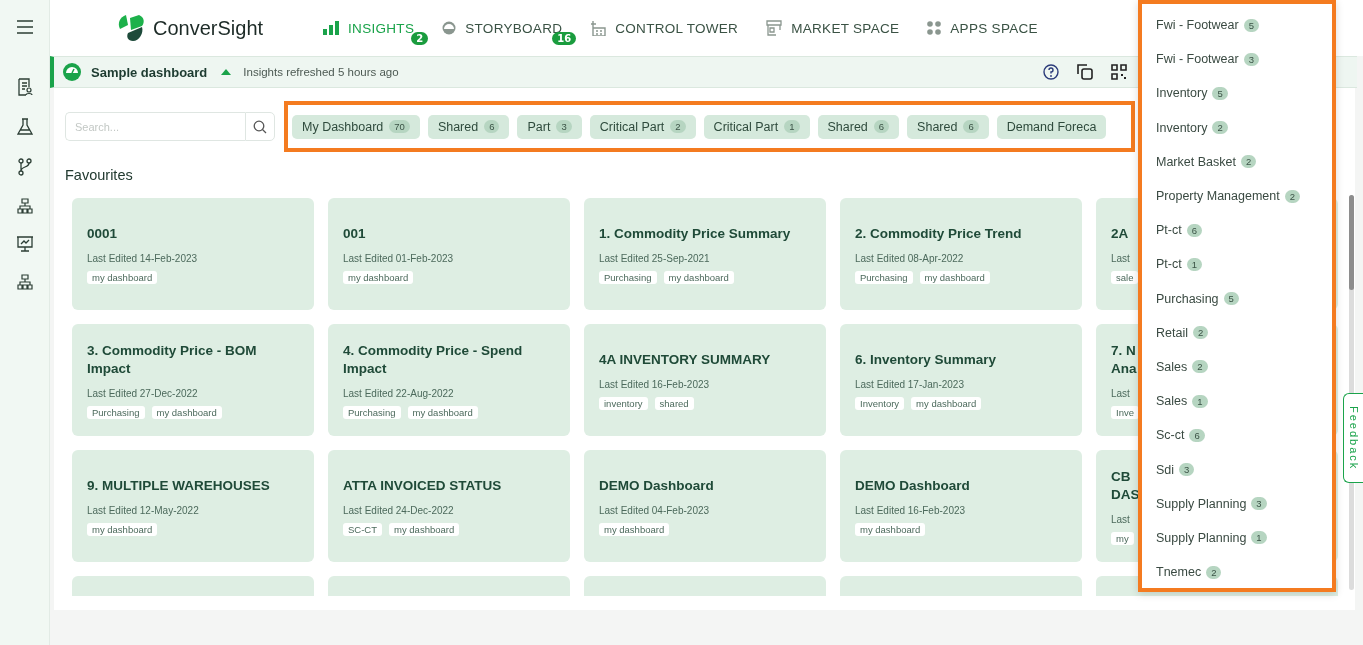  What do you see at coordinates (24, 127) in the screenshot?
I see `flask-icon` at bounding box center [24, 127].